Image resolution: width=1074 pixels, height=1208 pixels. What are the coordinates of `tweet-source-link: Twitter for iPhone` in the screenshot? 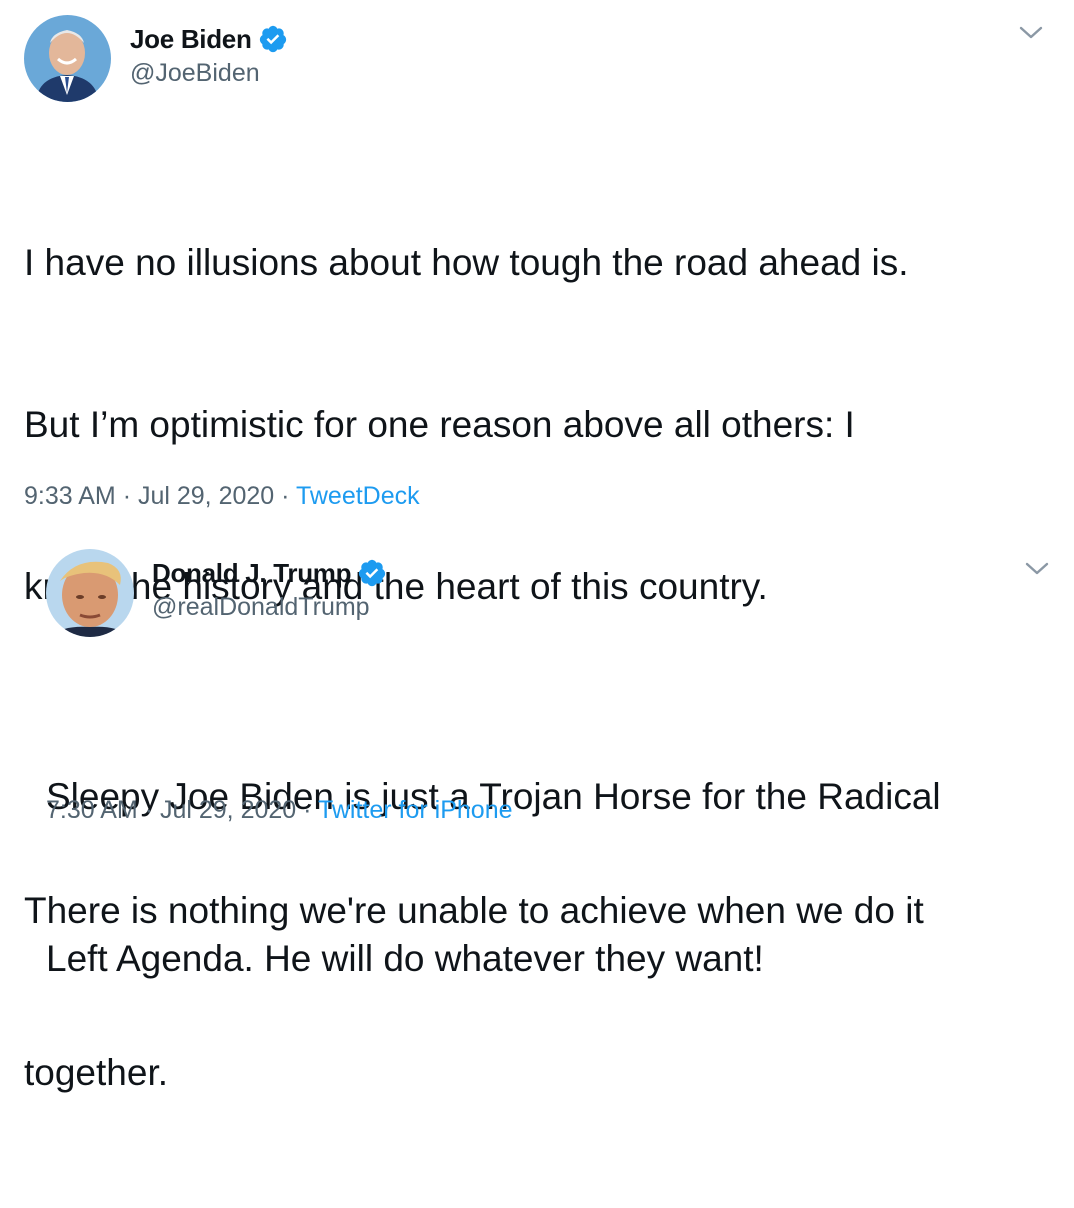 It's located at (415, 810).